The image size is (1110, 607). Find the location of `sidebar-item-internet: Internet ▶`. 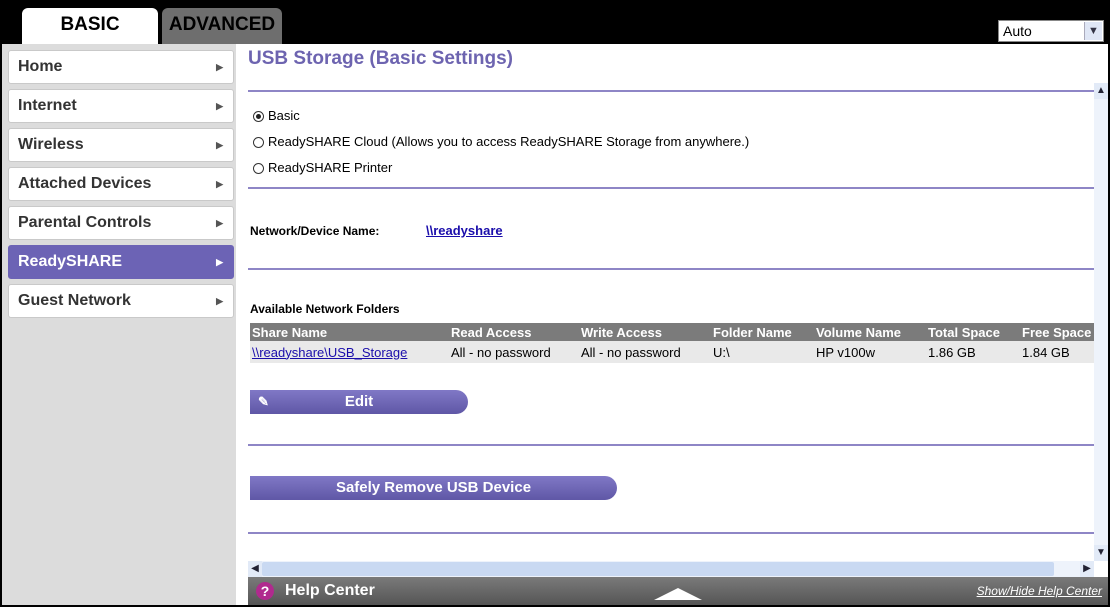

sidebar-item-internet: Internet ▶ is located at coordinates (121, 106).